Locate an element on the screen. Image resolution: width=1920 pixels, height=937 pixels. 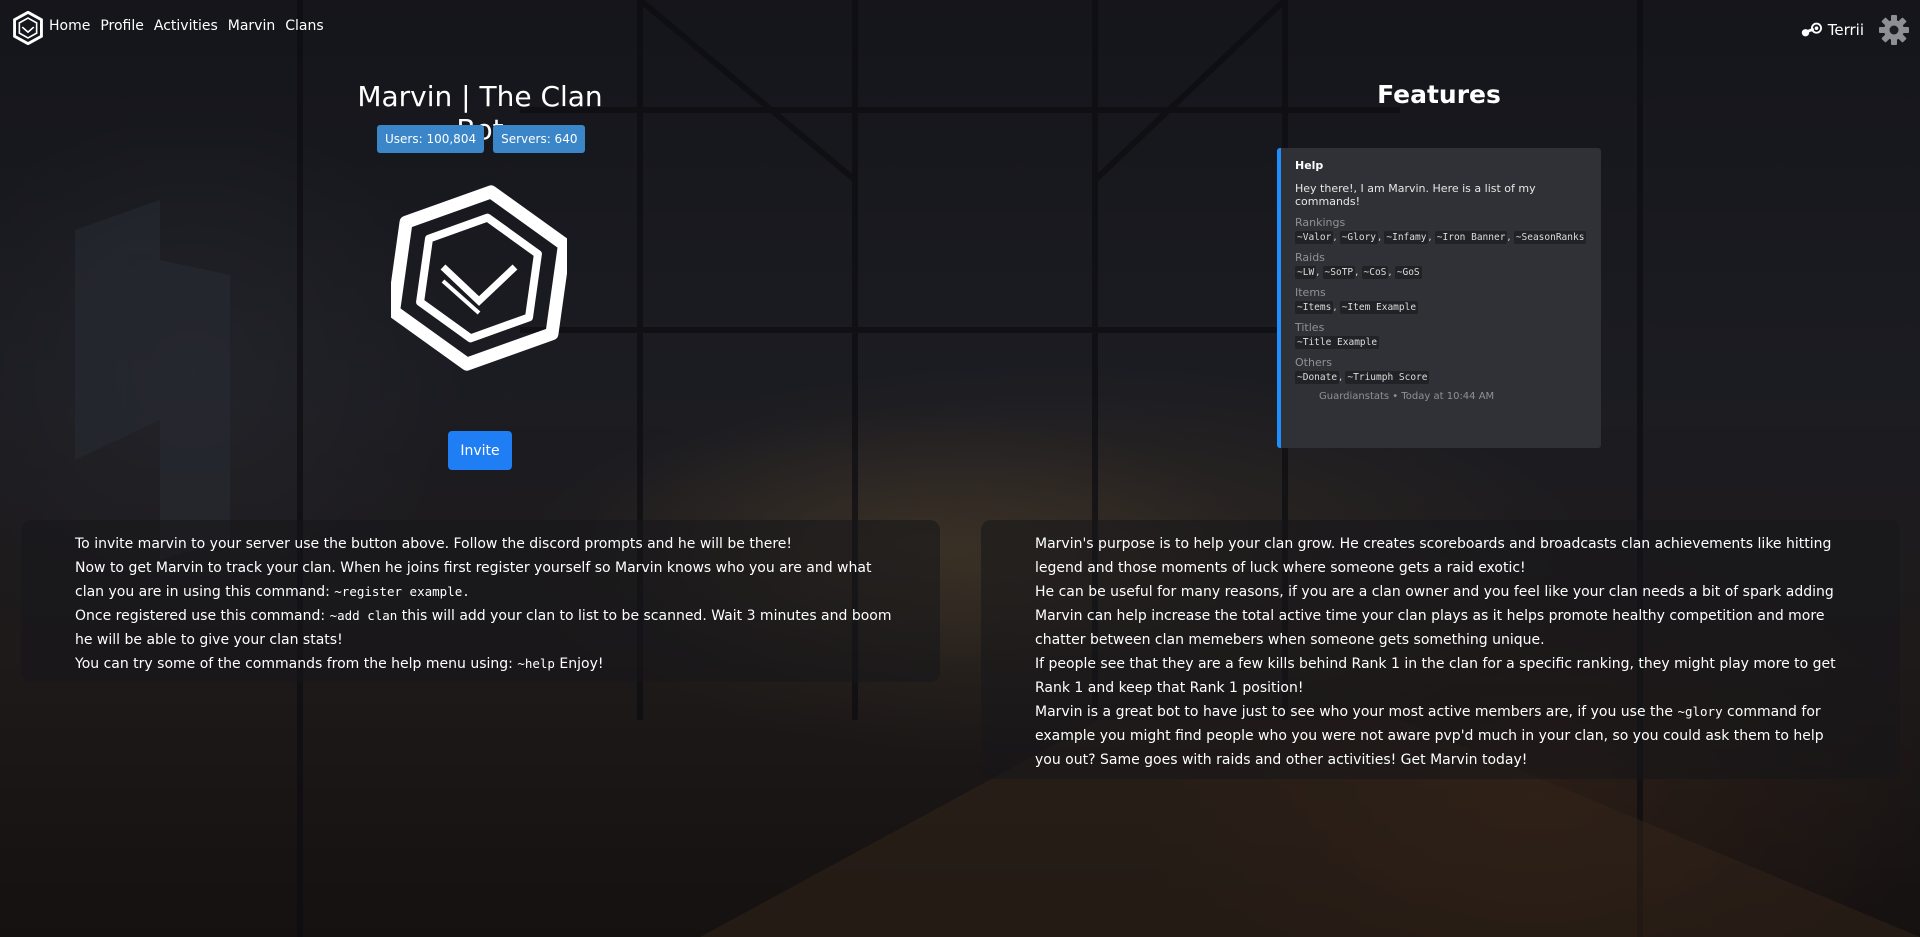
code-snippet: ~glory is located at coordinates (1700, 711).